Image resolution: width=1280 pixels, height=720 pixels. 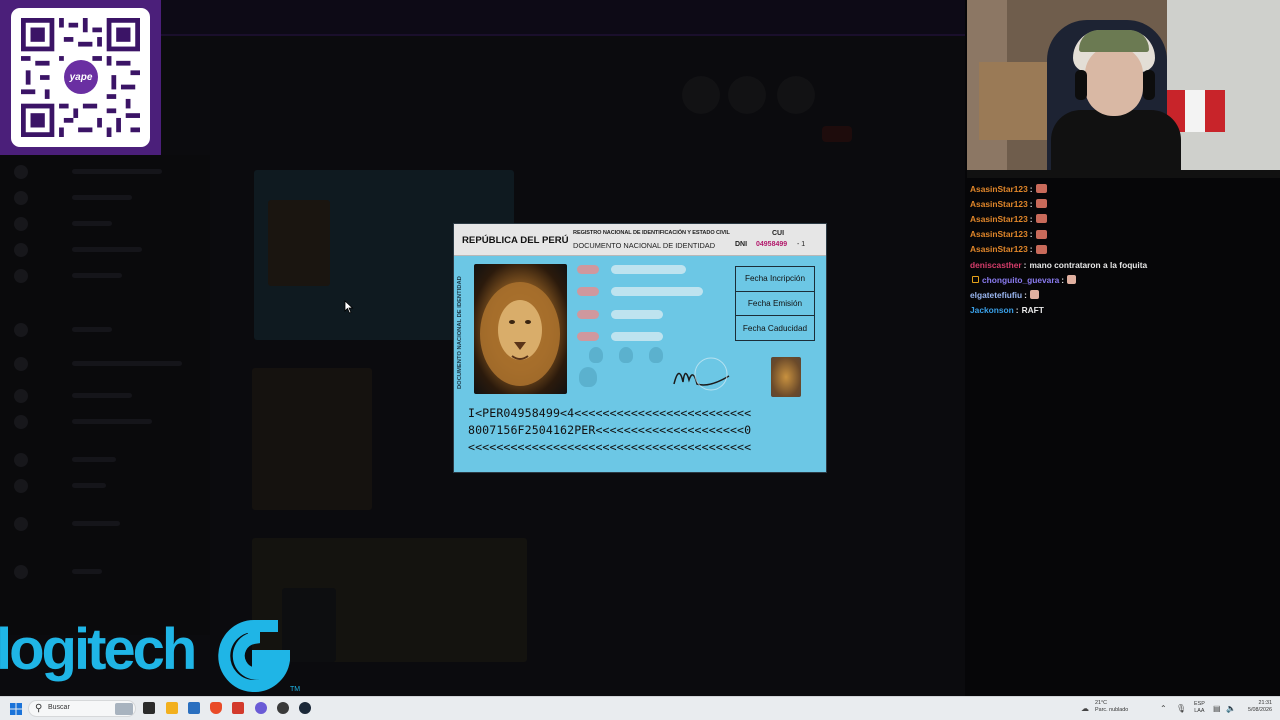 I want to click on dni-cui-label: CUI, so click(x=778, y=233).